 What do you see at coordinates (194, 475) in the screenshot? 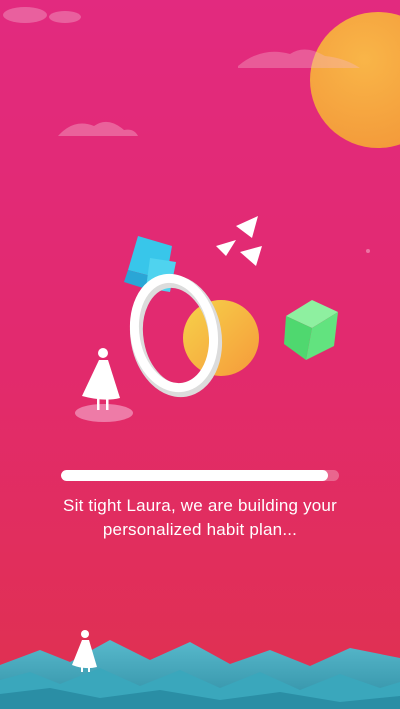
I see `progress-bar-fill` at bounding box center [194, 475].